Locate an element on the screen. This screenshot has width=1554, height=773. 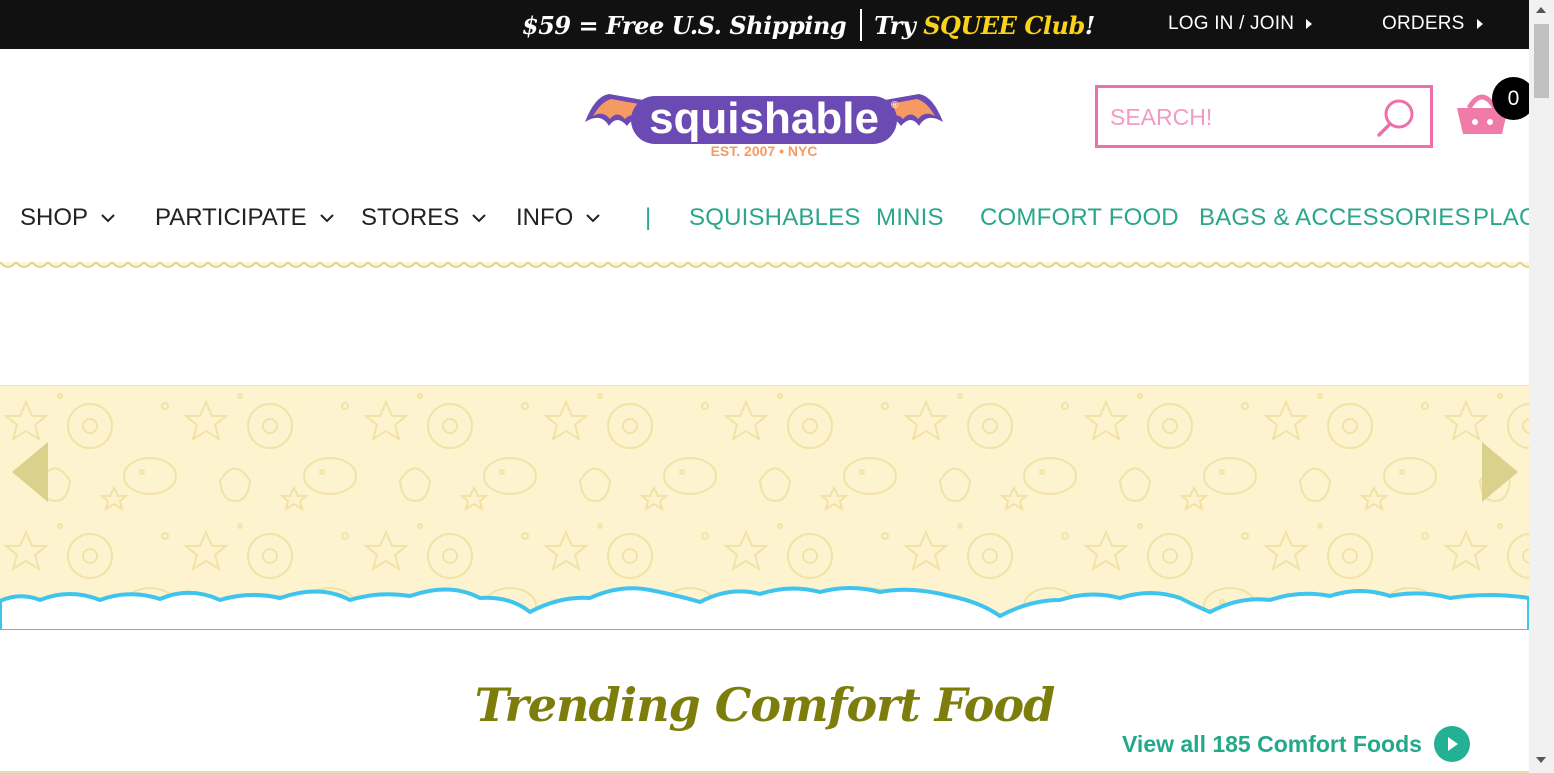
banner-prev-arrow-icon is located at coordinates (30, 472).